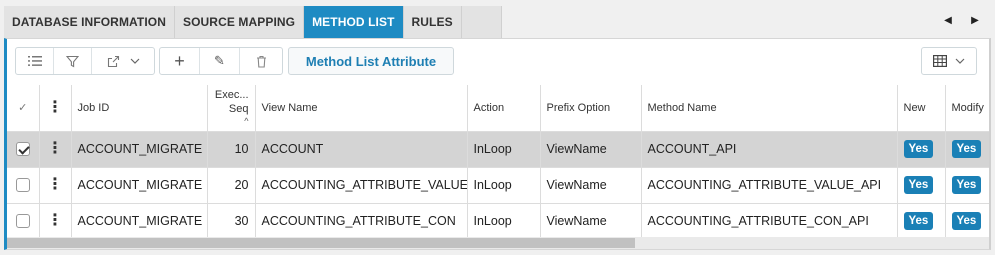 The image size is (995, 255). Describe the element at coordinates (591, 108) in the screenshot. I see `column-prefix-option: Prefix Option` at that location.